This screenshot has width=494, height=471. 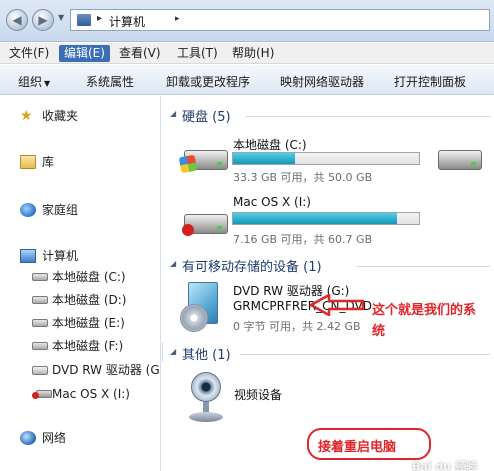 I want to click on nav-favorites: ★ 收藏夹, so click(x=80, y=116).